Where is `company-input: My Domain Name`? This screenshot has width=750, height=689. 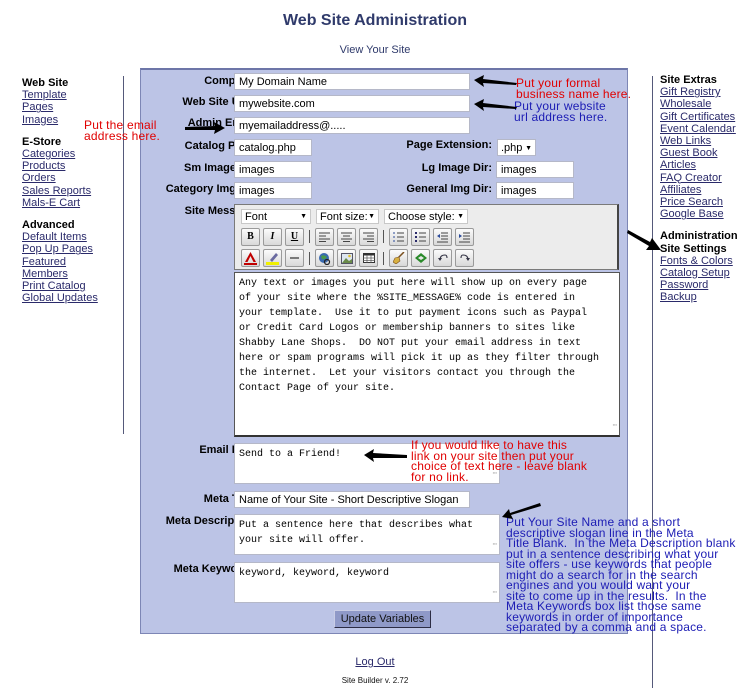
company-input: My Domain Name is located at coordinates (352, 81).